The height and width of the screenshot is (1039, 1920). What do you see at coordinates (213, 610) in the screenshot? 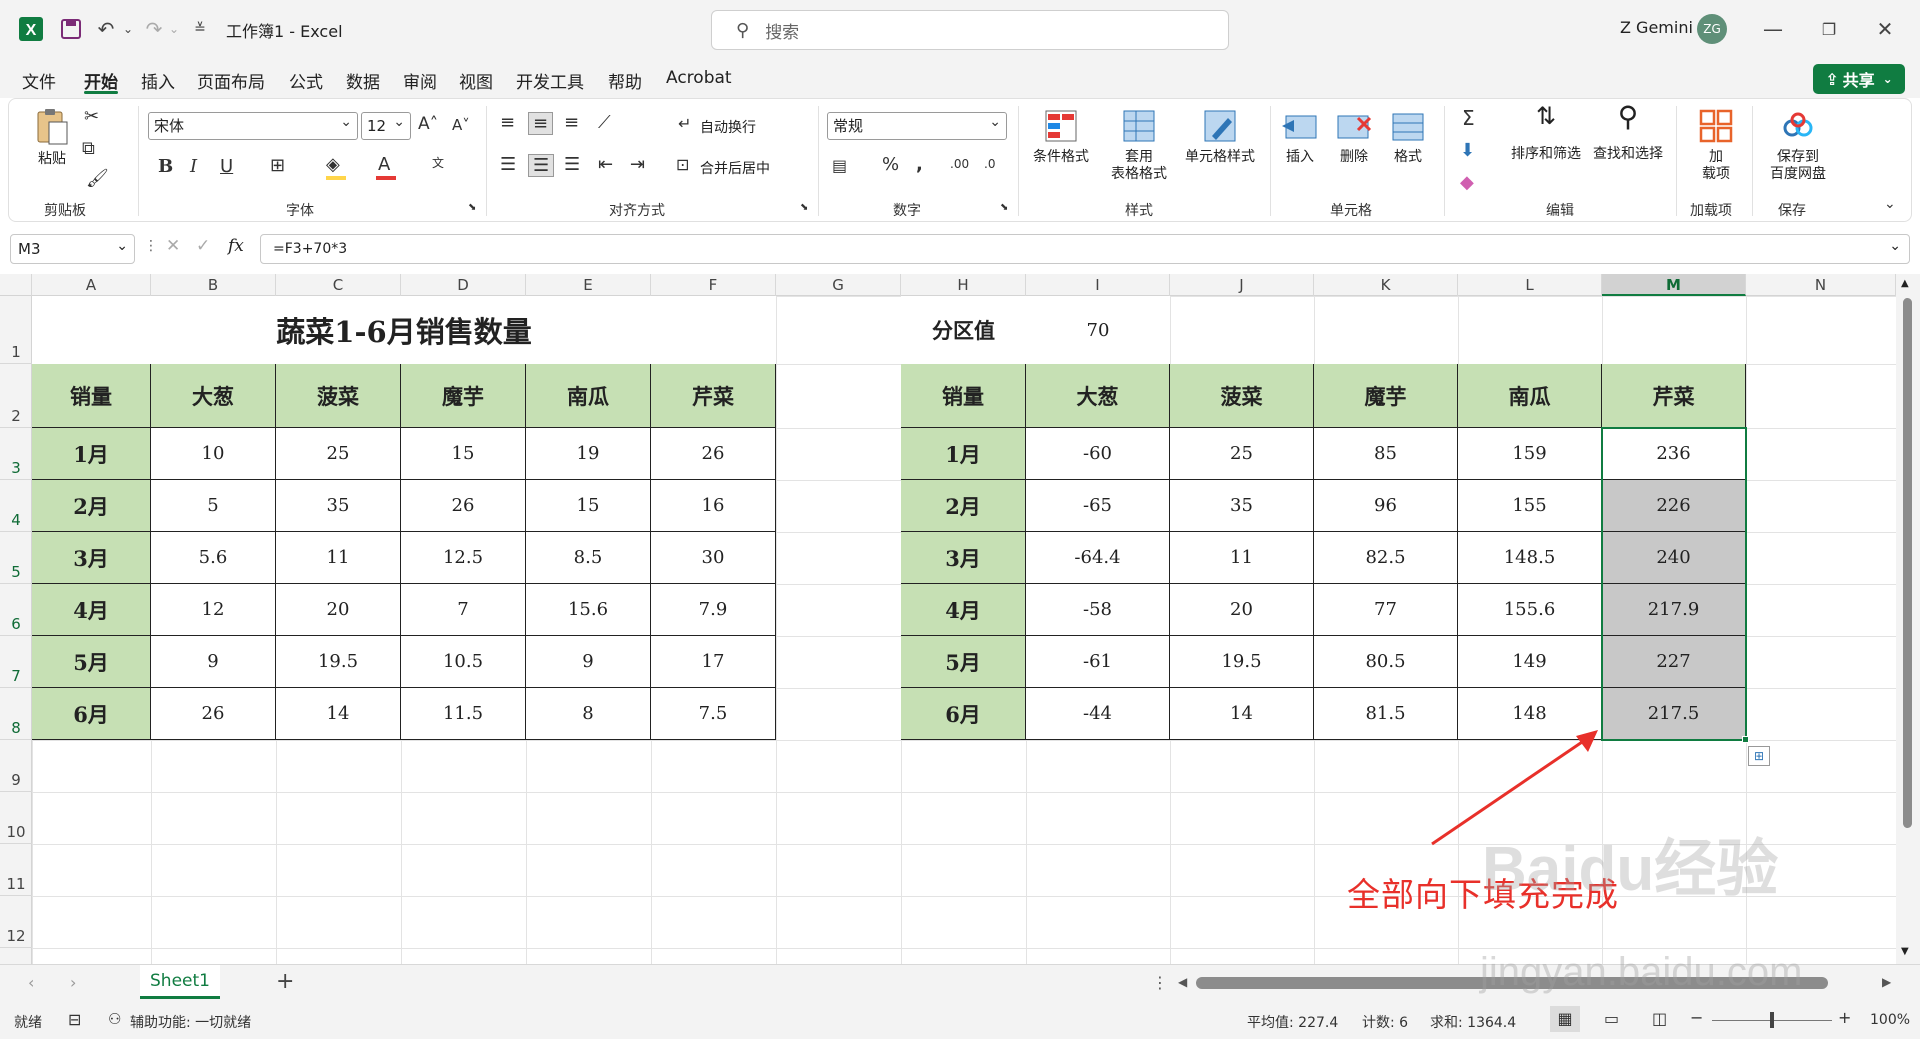
I see `data-cell: 12` at bounding box center [213, 610].